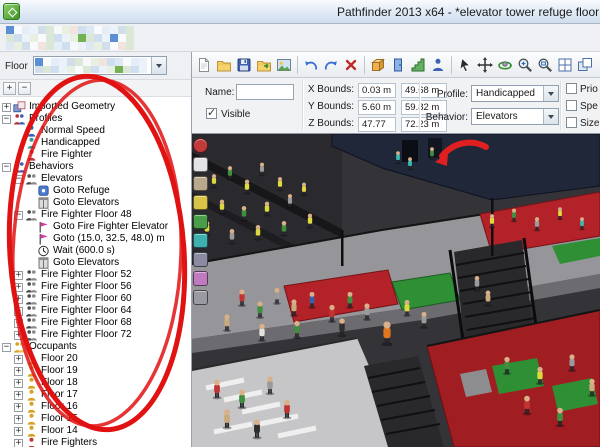  Describe the element at coordinates (200, 297) in the screenshot. I see `view-settings-icon` at that location.